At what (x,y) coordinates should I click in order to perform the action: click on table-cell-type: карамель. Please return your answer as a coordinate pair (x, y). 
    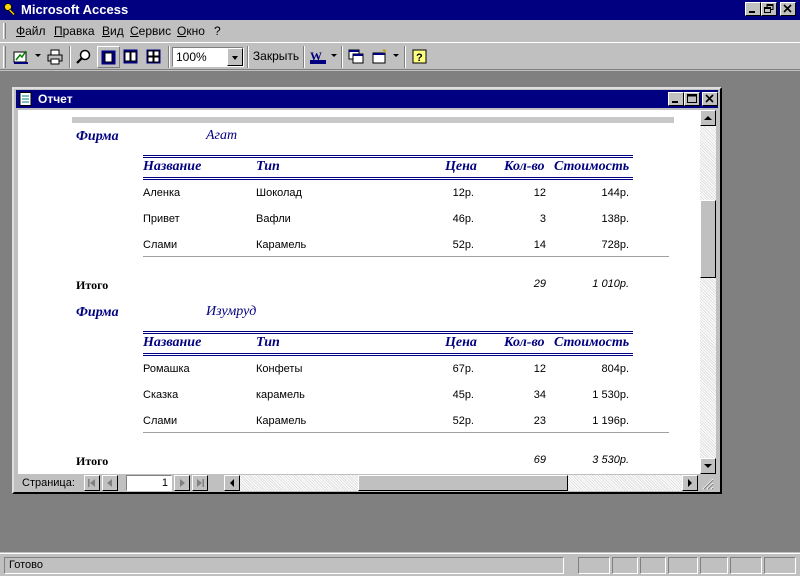
    Looking at the image, I should click on (280, 395).